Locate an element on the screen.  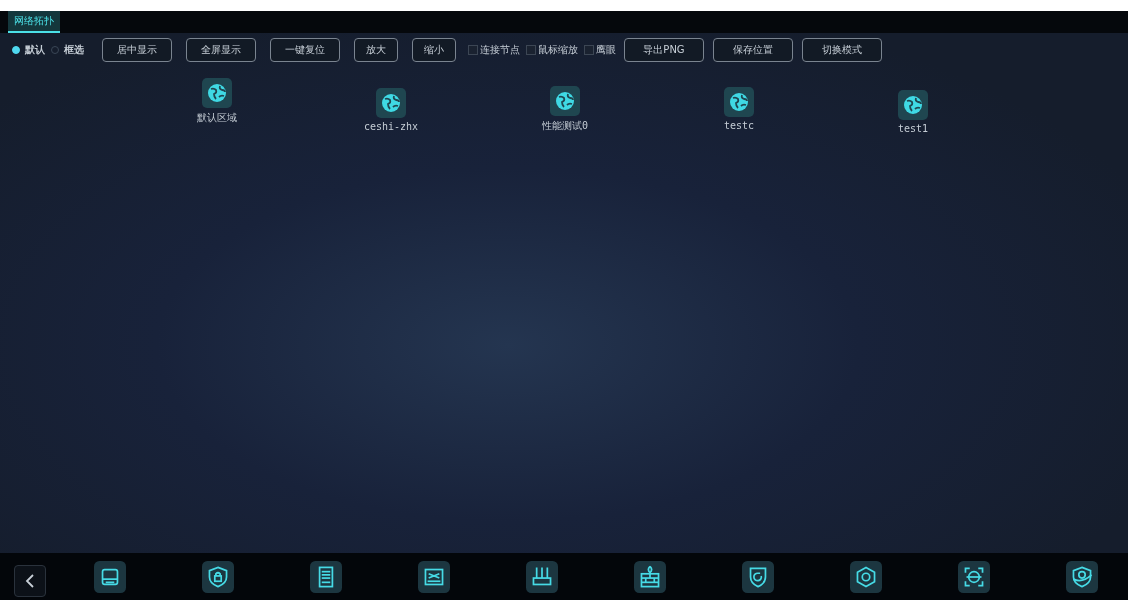
node-label: 默认区域 is located at coordinates (217, 118).